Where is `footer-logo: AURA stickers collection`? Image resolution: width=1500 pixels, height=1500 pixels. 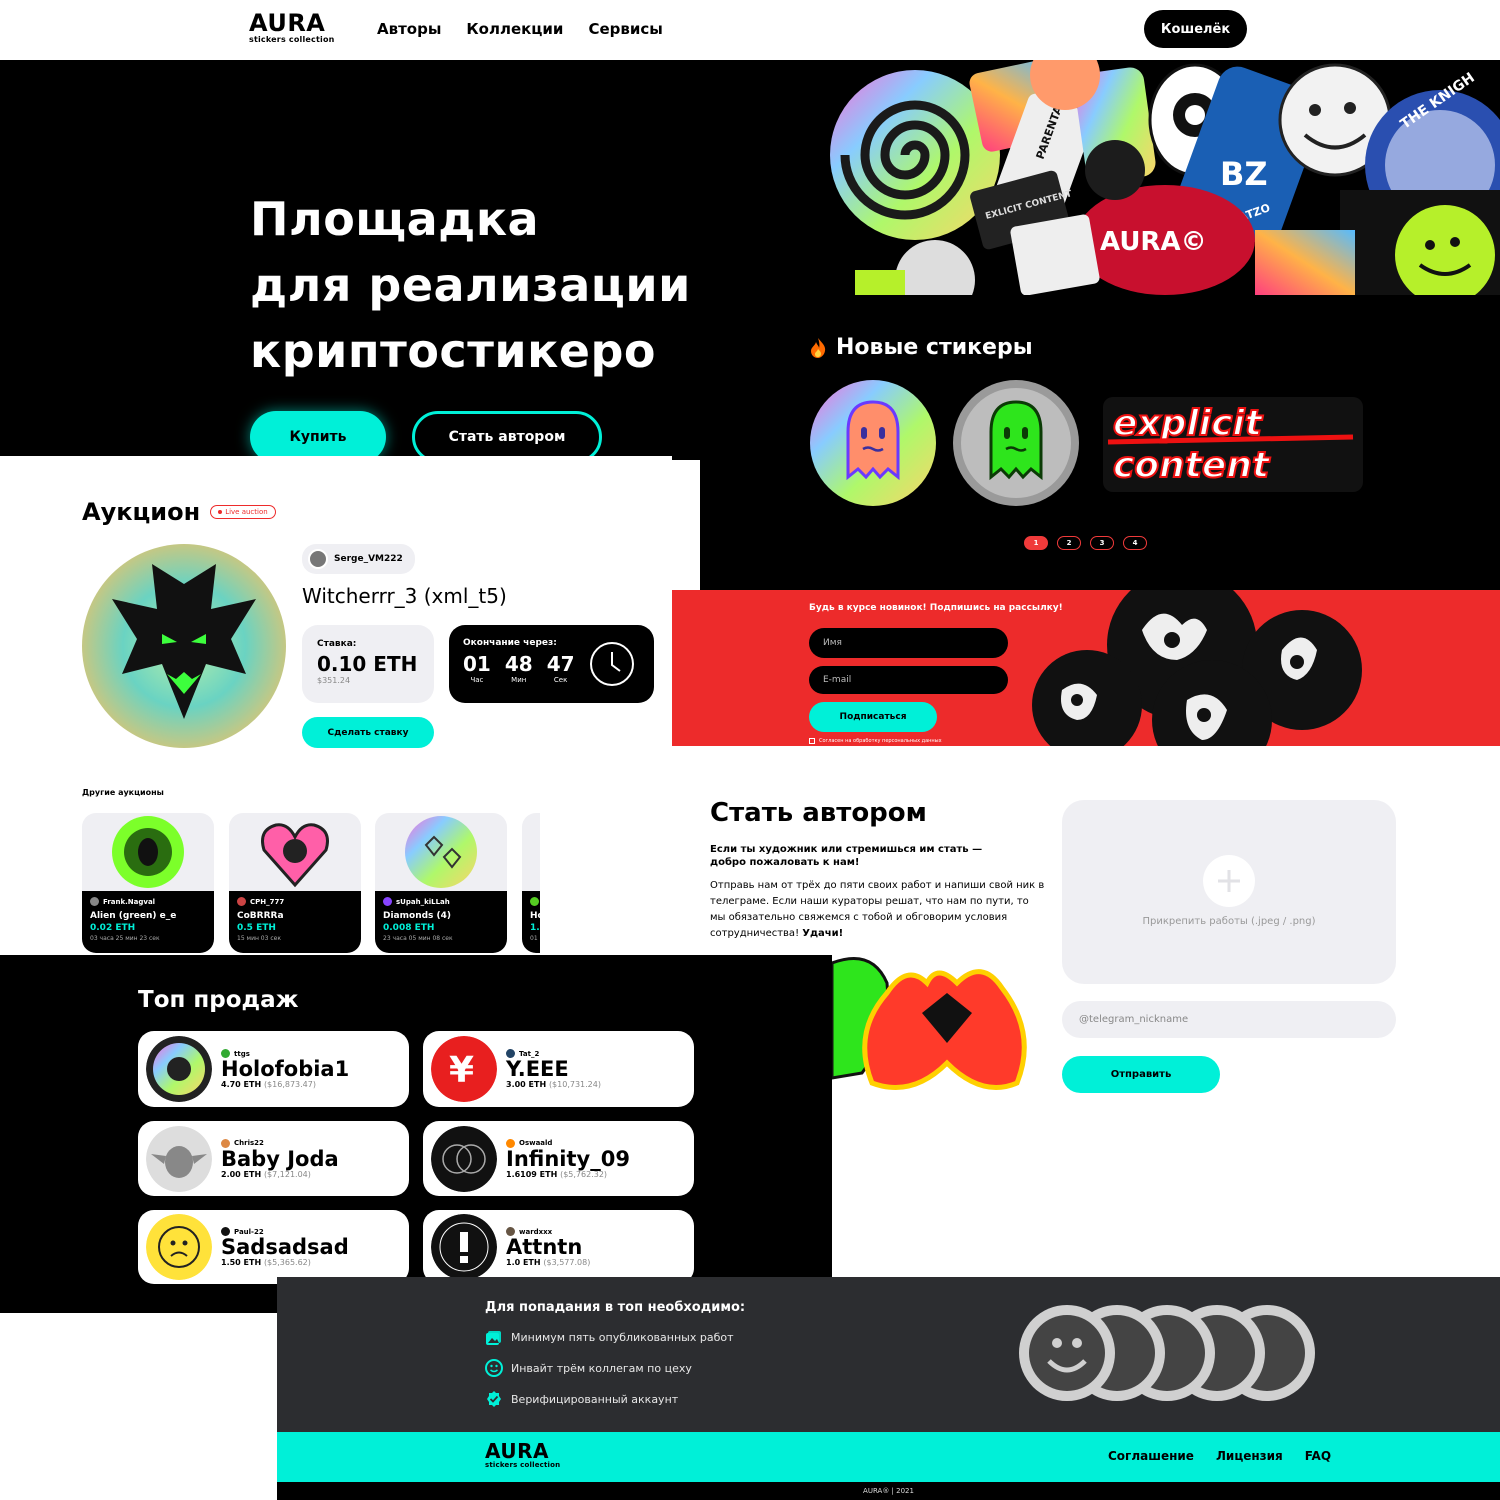
footer-logo: AURA stickers collection is located at coordinates (522, 1455).